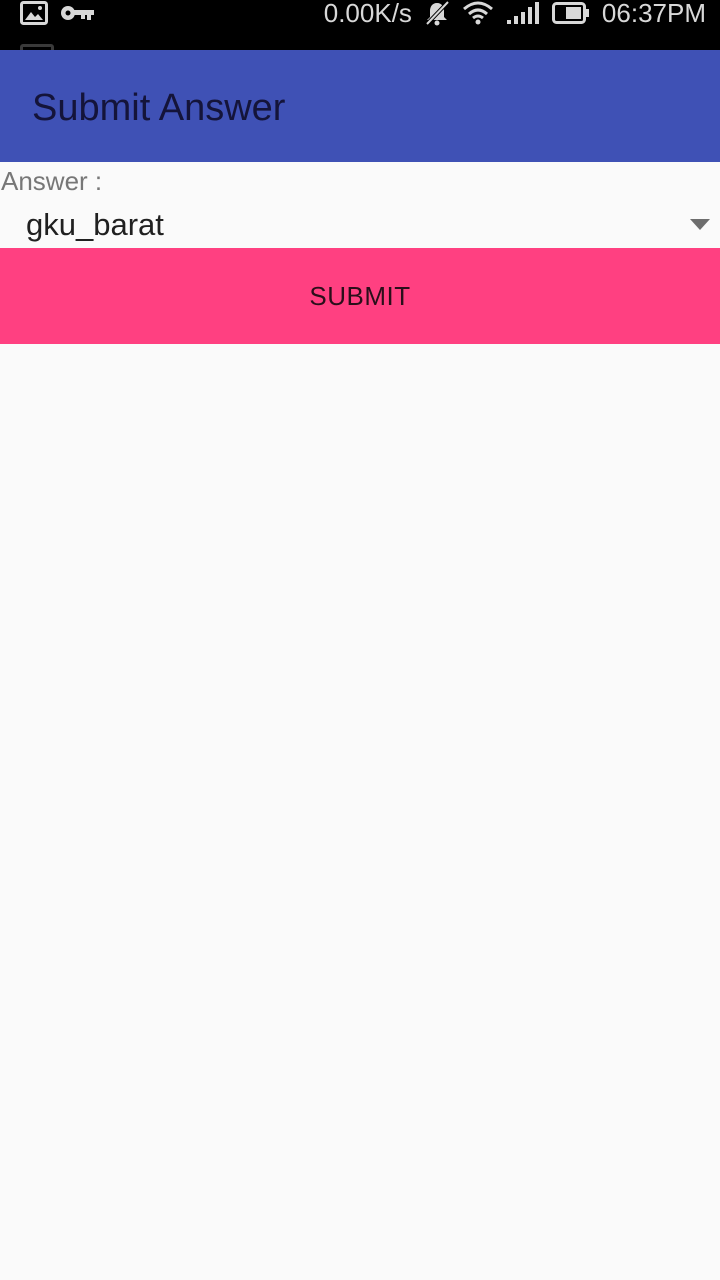 The image size is (720, 1280). I want to click on signal-icon, so click(523, 13).